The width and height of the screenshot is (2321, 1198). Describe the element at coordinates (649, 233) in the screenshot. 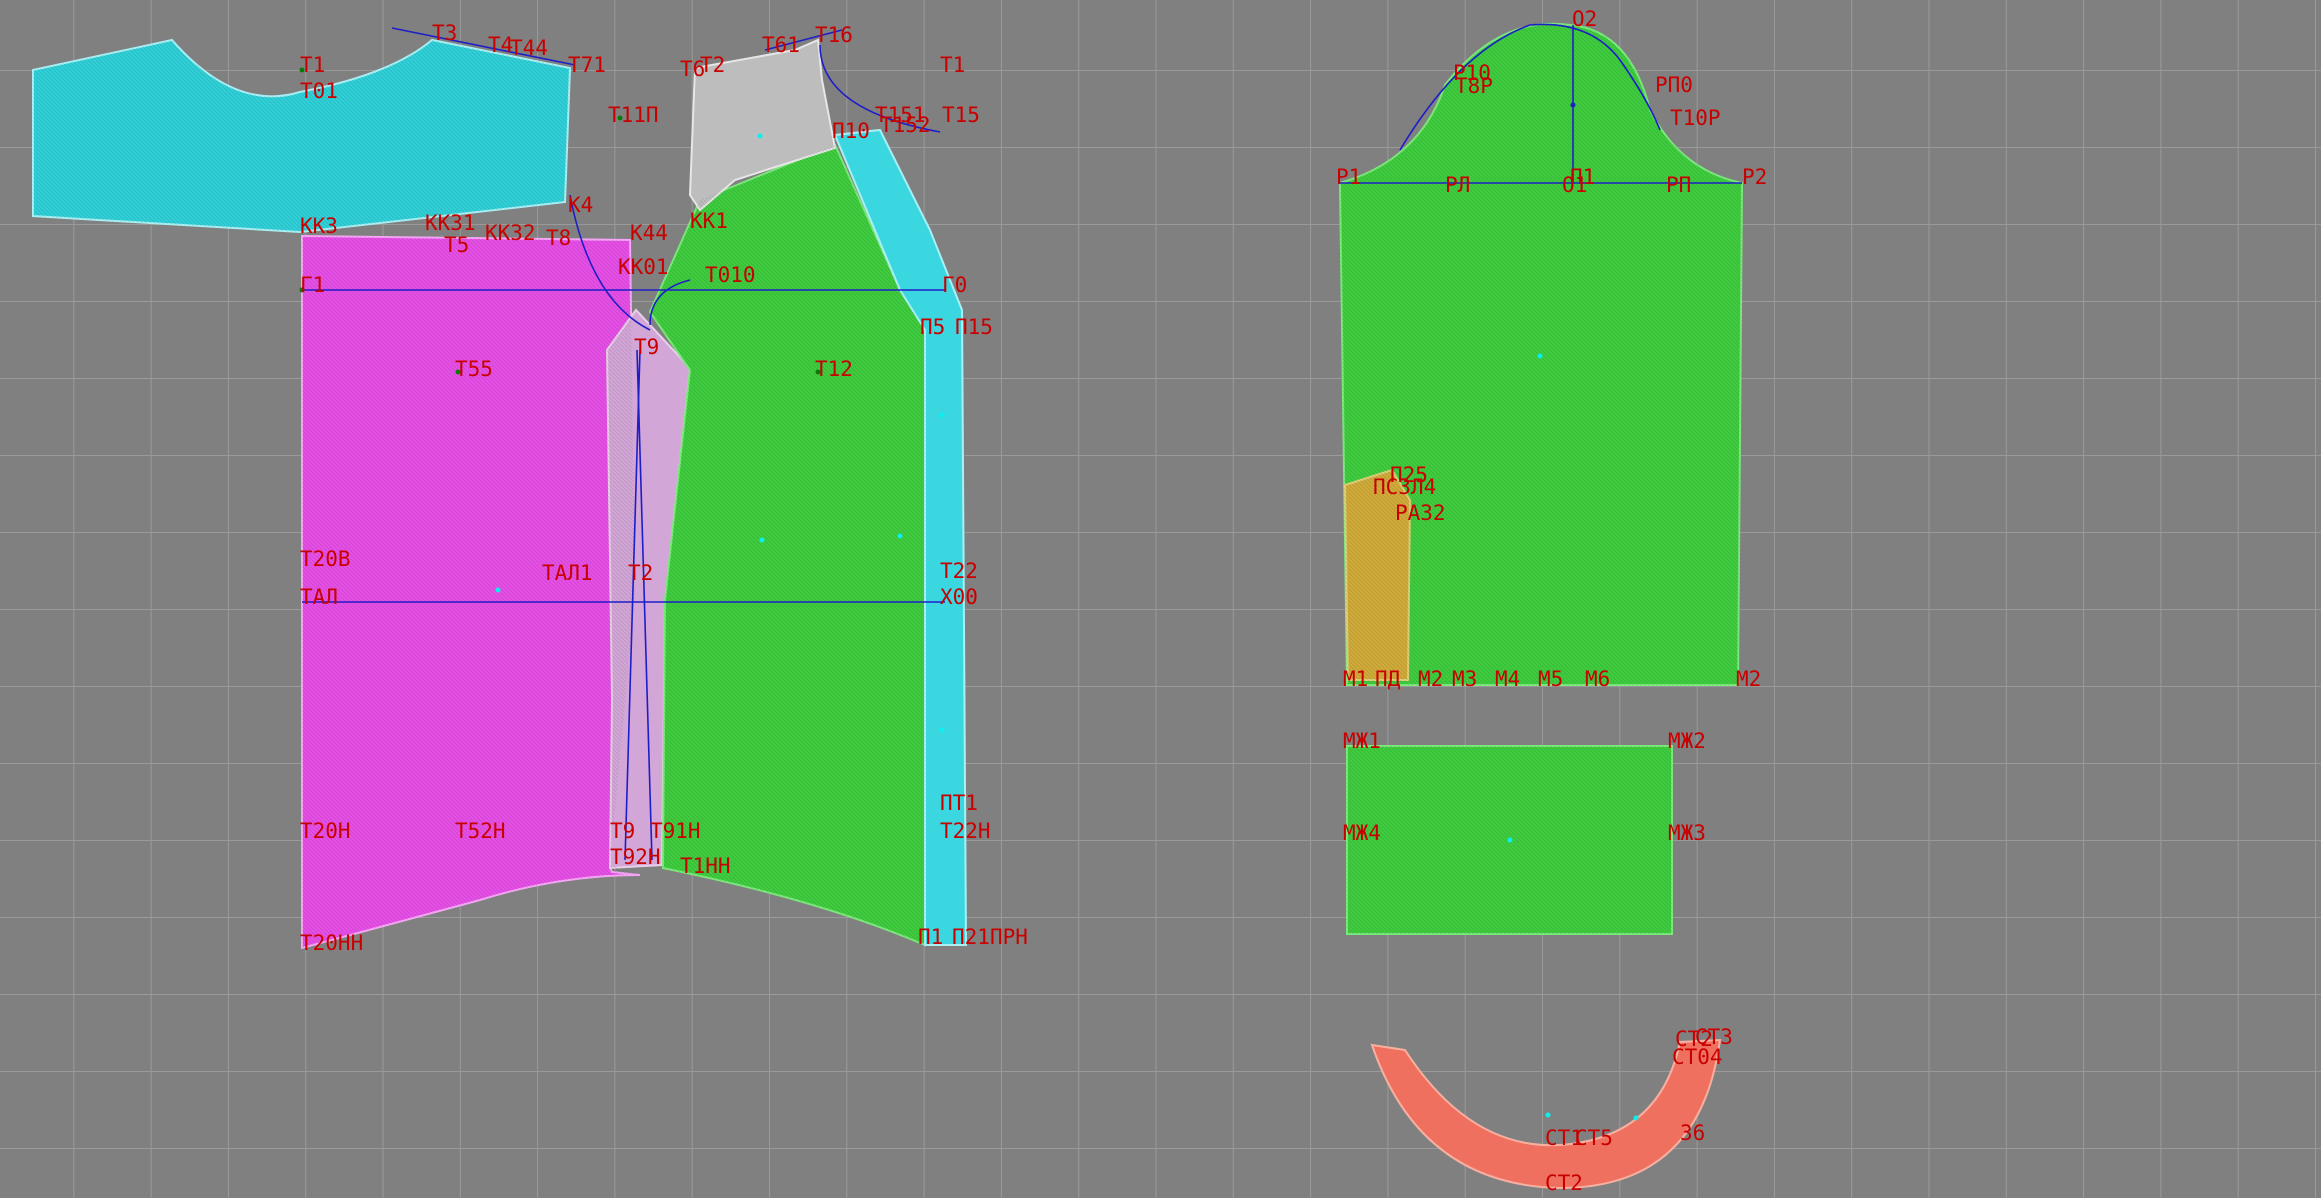

I see `point-label: К44` at that location.